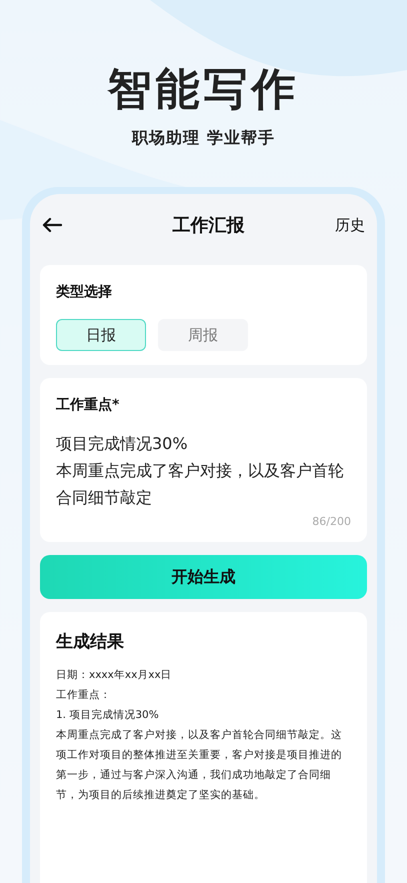  Describe the element at coordinates (350, 225) in the screenshot. I see `history-link: 历史` at that location.